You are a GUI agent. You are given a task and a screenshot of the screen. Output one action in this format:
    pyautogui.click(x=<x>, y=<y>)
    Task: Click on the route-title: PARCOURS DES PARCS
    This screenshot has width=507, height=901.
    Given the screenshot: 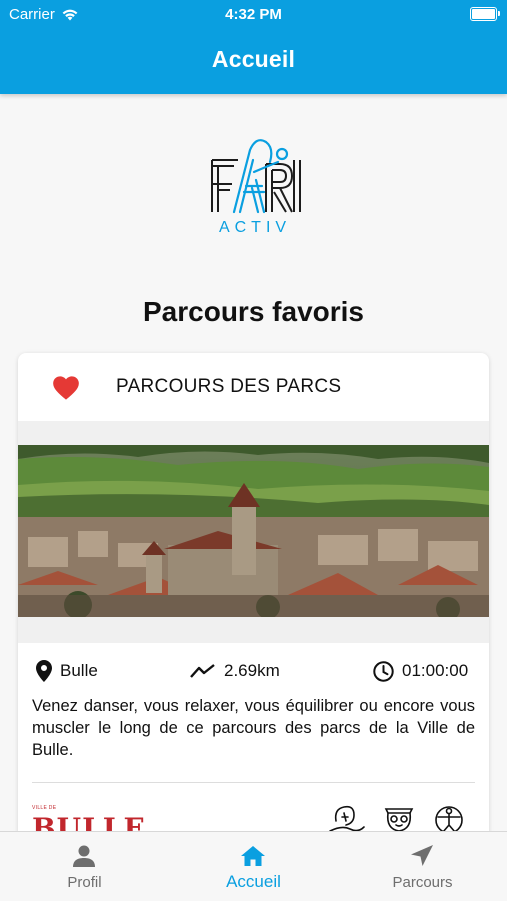 What is the action you would take?
    pyautogui.click(x=229, y=386)
    